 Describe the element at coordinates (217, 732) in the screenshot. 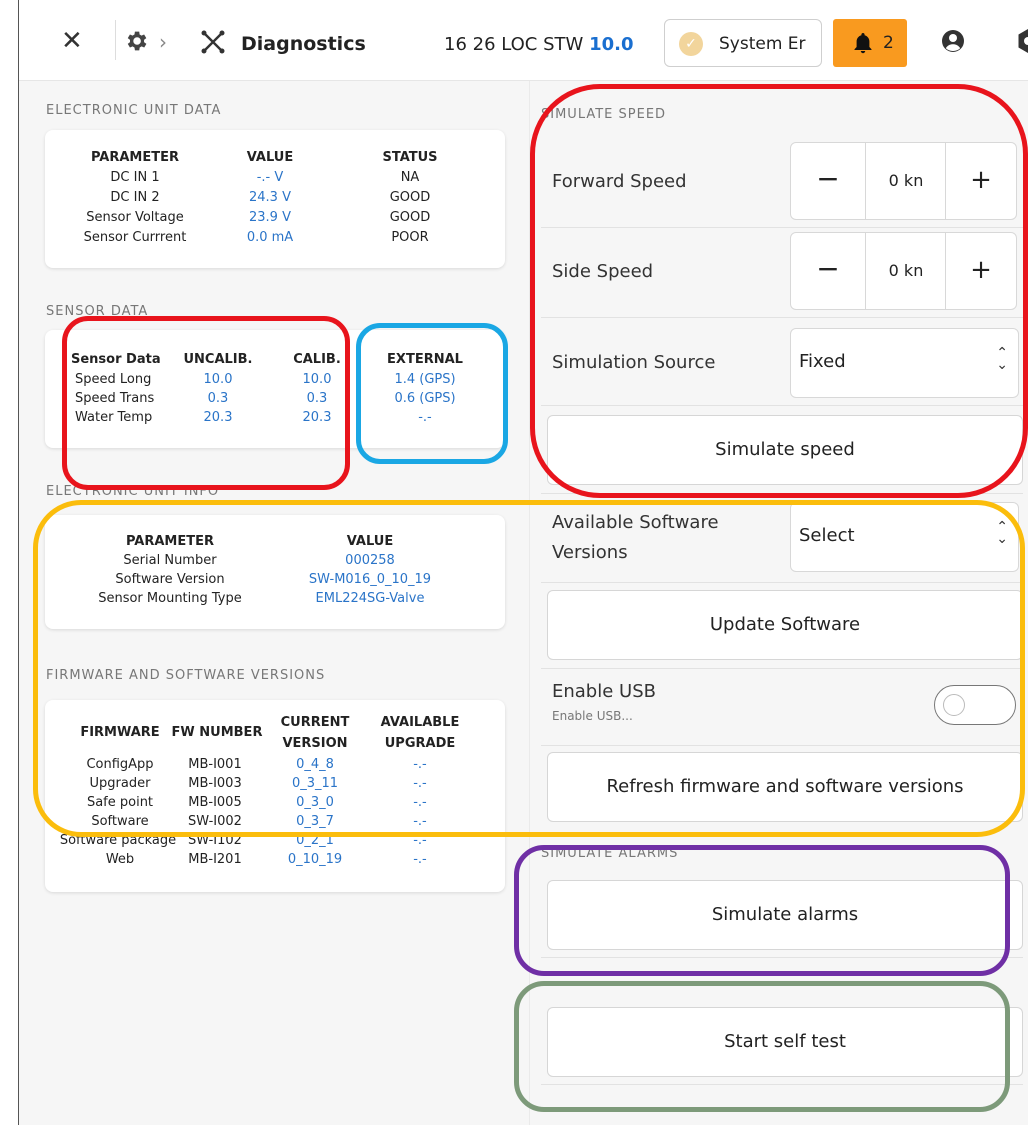

I see `col-header-fw-number: FW NUMBER` at that location.